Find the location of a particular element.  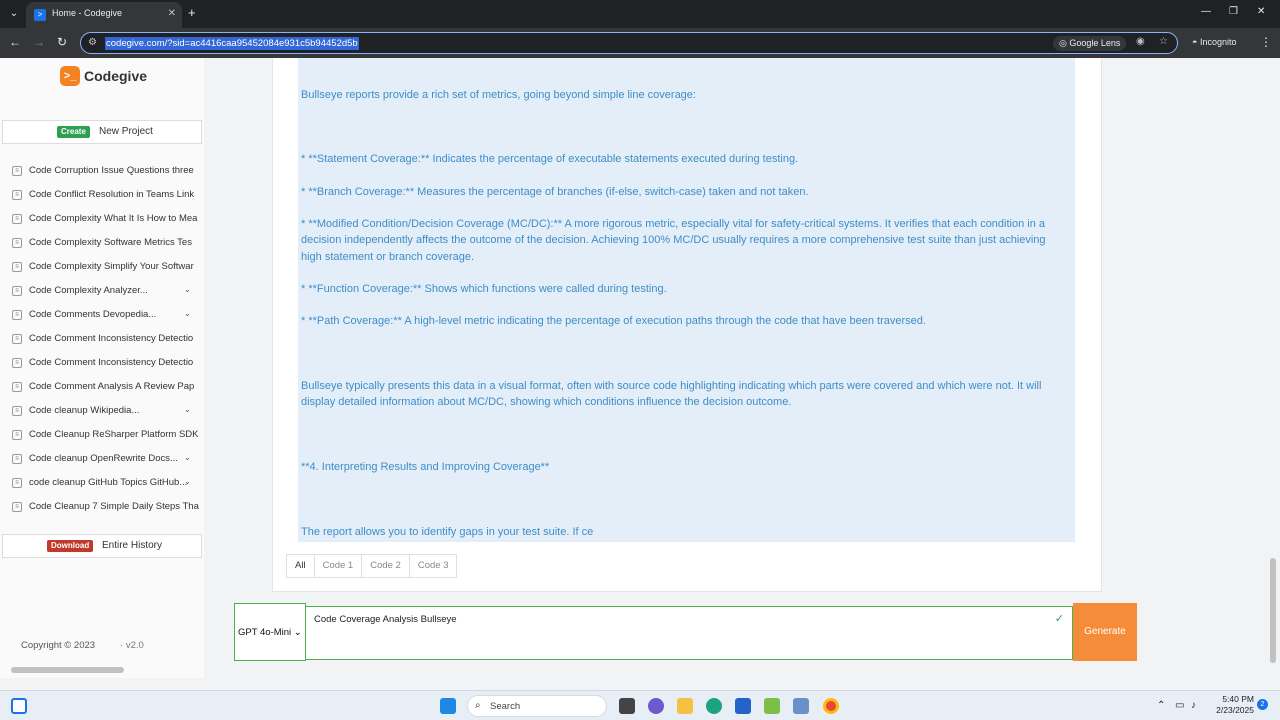

logo-text: Codegive is located at coordinates (116, 76).